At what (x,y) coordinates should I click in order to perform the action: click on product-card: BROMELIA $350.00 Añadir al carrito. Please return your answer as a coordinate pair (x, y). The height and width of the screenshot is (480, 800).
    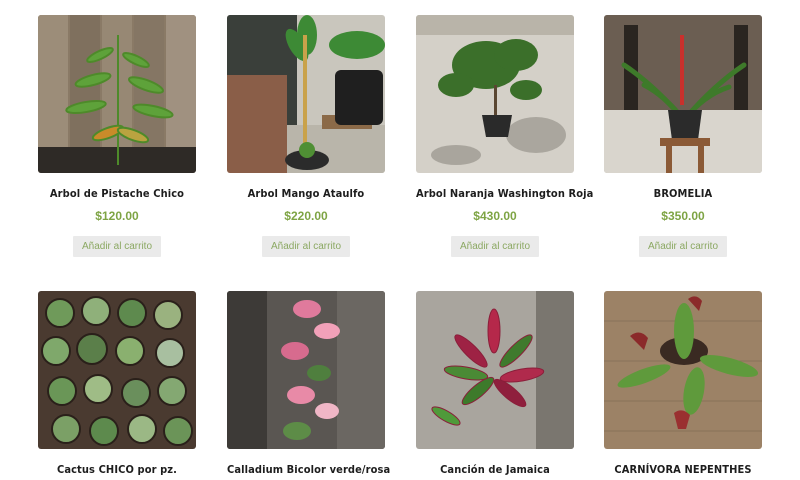
    Looking at the image, I should click on (683, 136).